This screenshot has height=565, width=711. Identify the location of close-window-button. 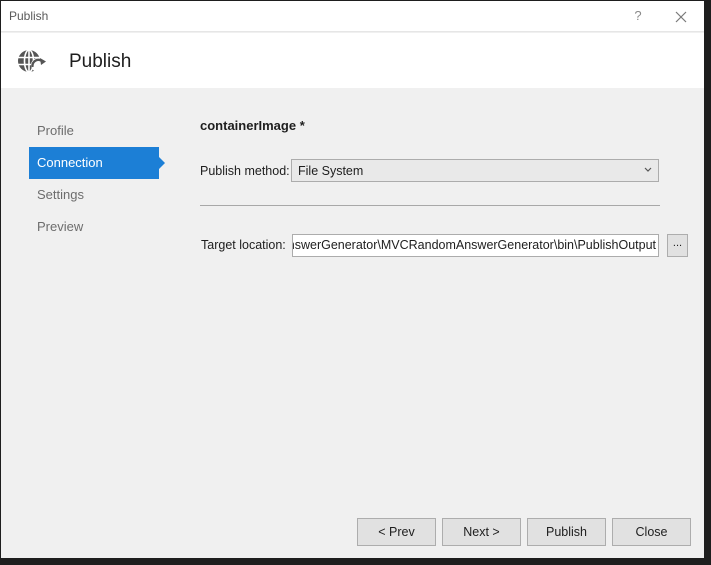
(681, 17).